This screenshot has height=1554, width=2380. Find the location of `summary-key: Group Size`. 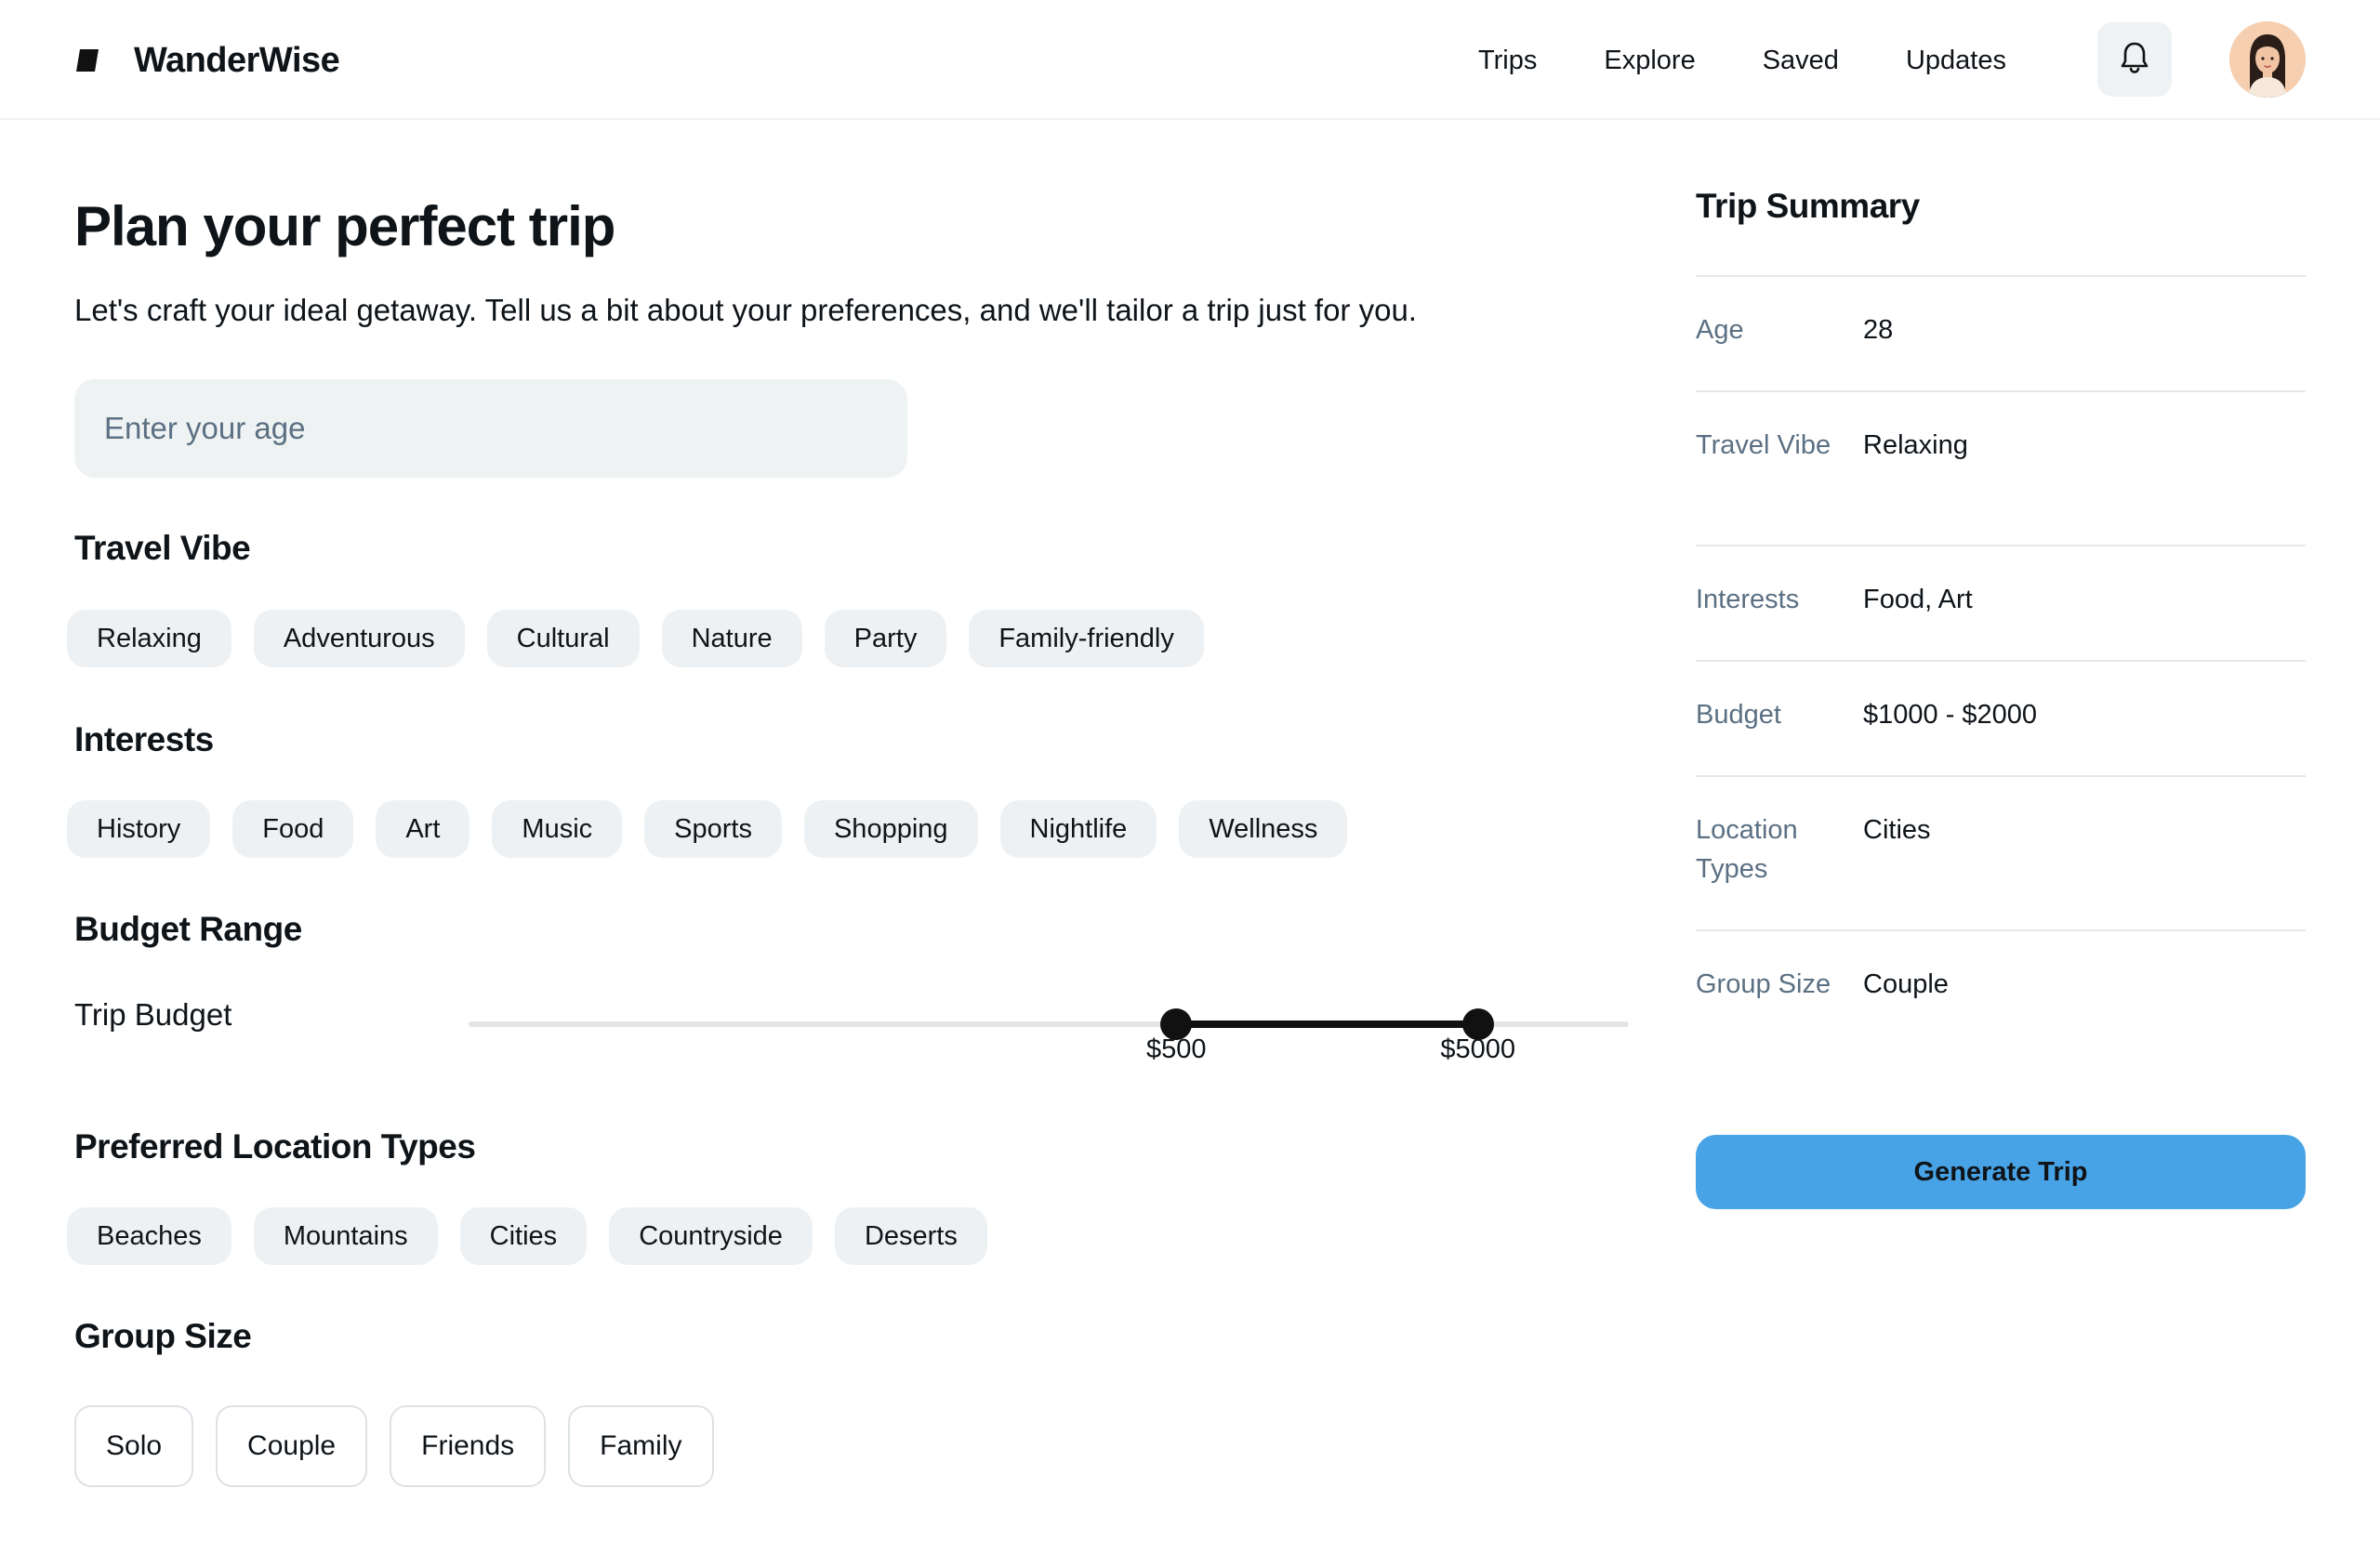

summary-key: Group Size is located at coordinates (1763, 984).